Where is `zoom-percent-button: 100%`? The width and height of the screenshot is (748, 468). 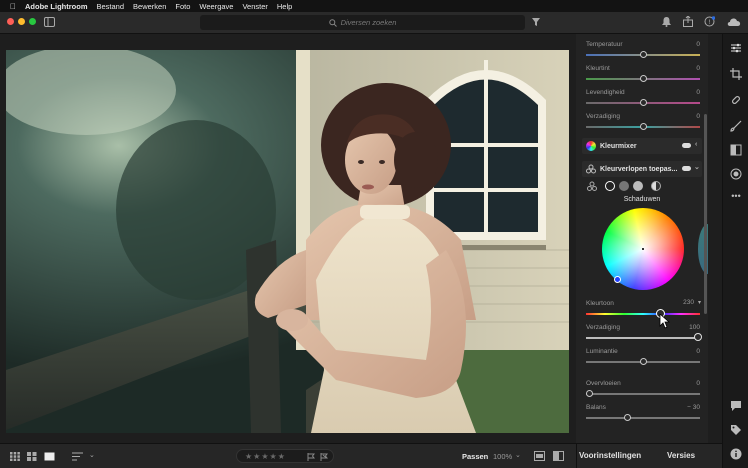 zoom-percent-button: 100% is located at coordinates (502, 456).